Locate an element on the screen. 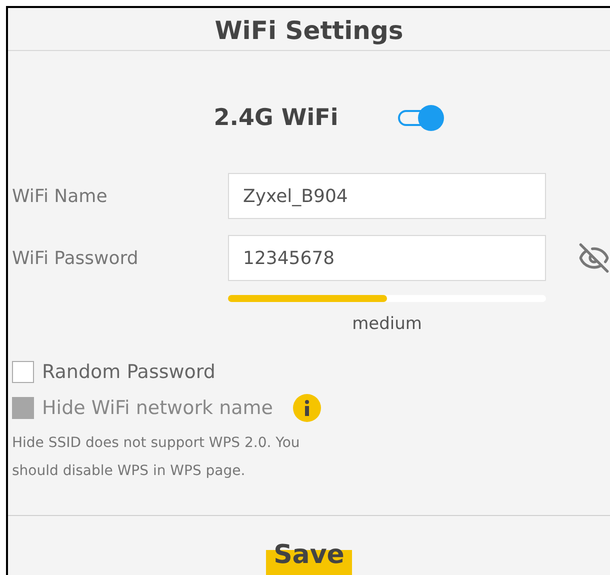 Image resolution: width=610 pixels, height=575 pixels. option-label: Hide WiFi network name is located at coordinates (157, 408).